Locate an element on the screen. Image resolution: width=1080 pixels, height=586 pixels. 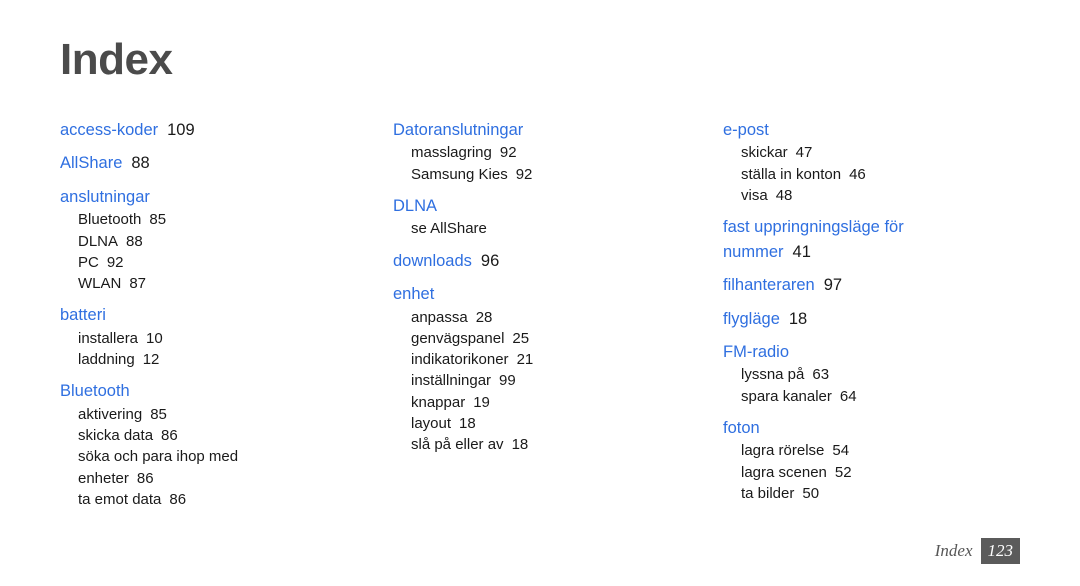
index-subentry: skicka data 86 is located at coordinates (186, 435).